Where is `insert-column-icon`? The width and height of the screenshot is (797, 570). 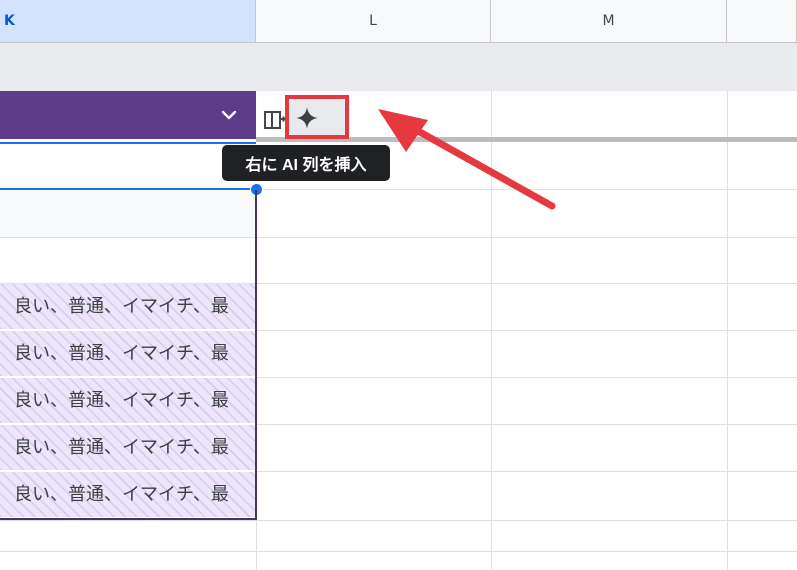 insert-column-icon is located at coordinates (274, 120).